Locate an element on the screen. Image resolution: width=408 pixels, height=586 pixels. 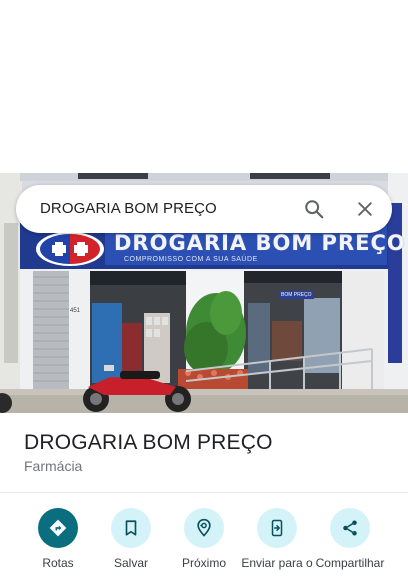
directions-label: Rotas is located at coordinates (58, 563).